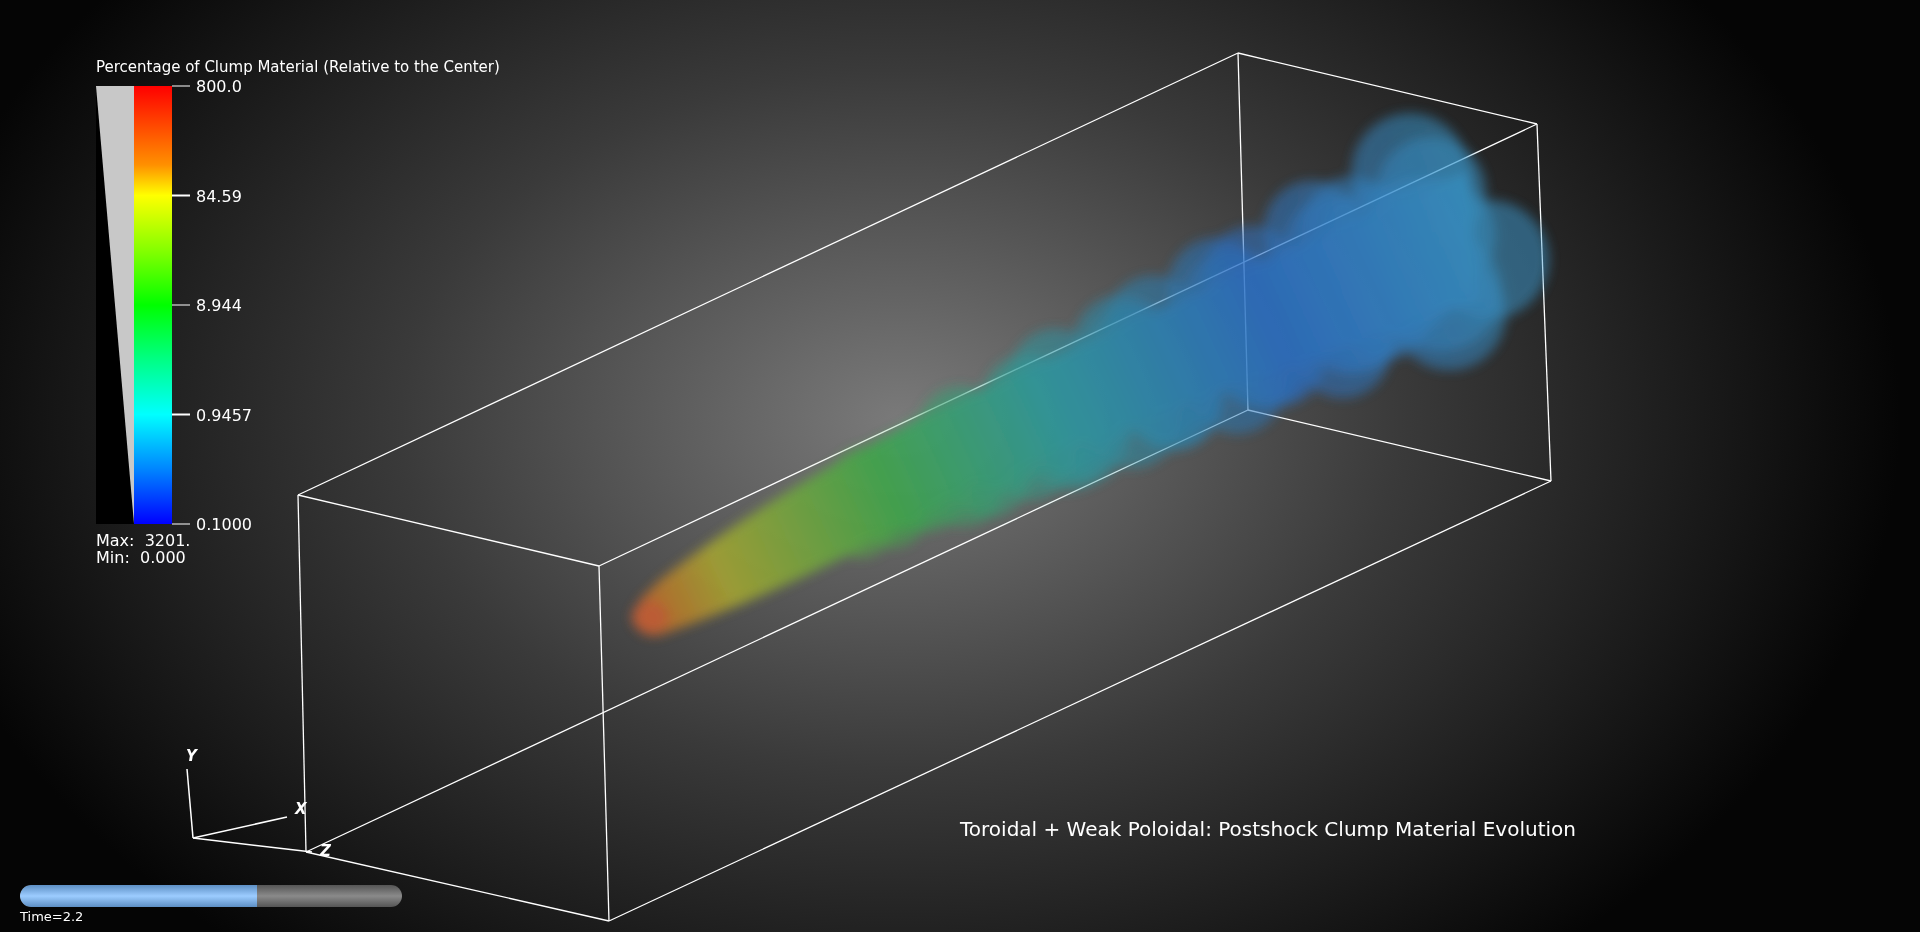 The image size is (1920, 932). Describe the element at coordinates (219, 195) in the screenshot. I see `tick-label: 84.59` at that location.